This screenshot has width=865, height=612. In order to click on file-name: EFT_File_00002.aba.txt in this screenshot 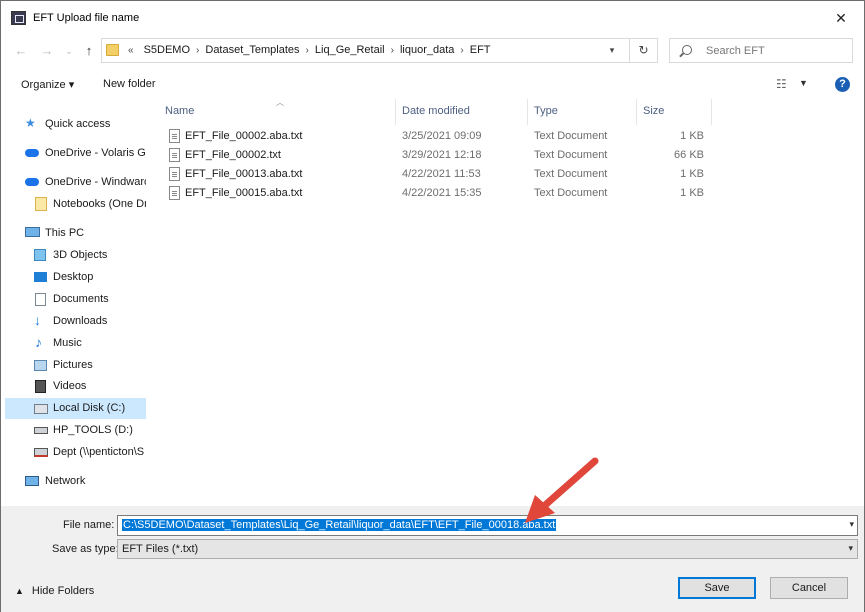, I will do `click(244, 136)`.